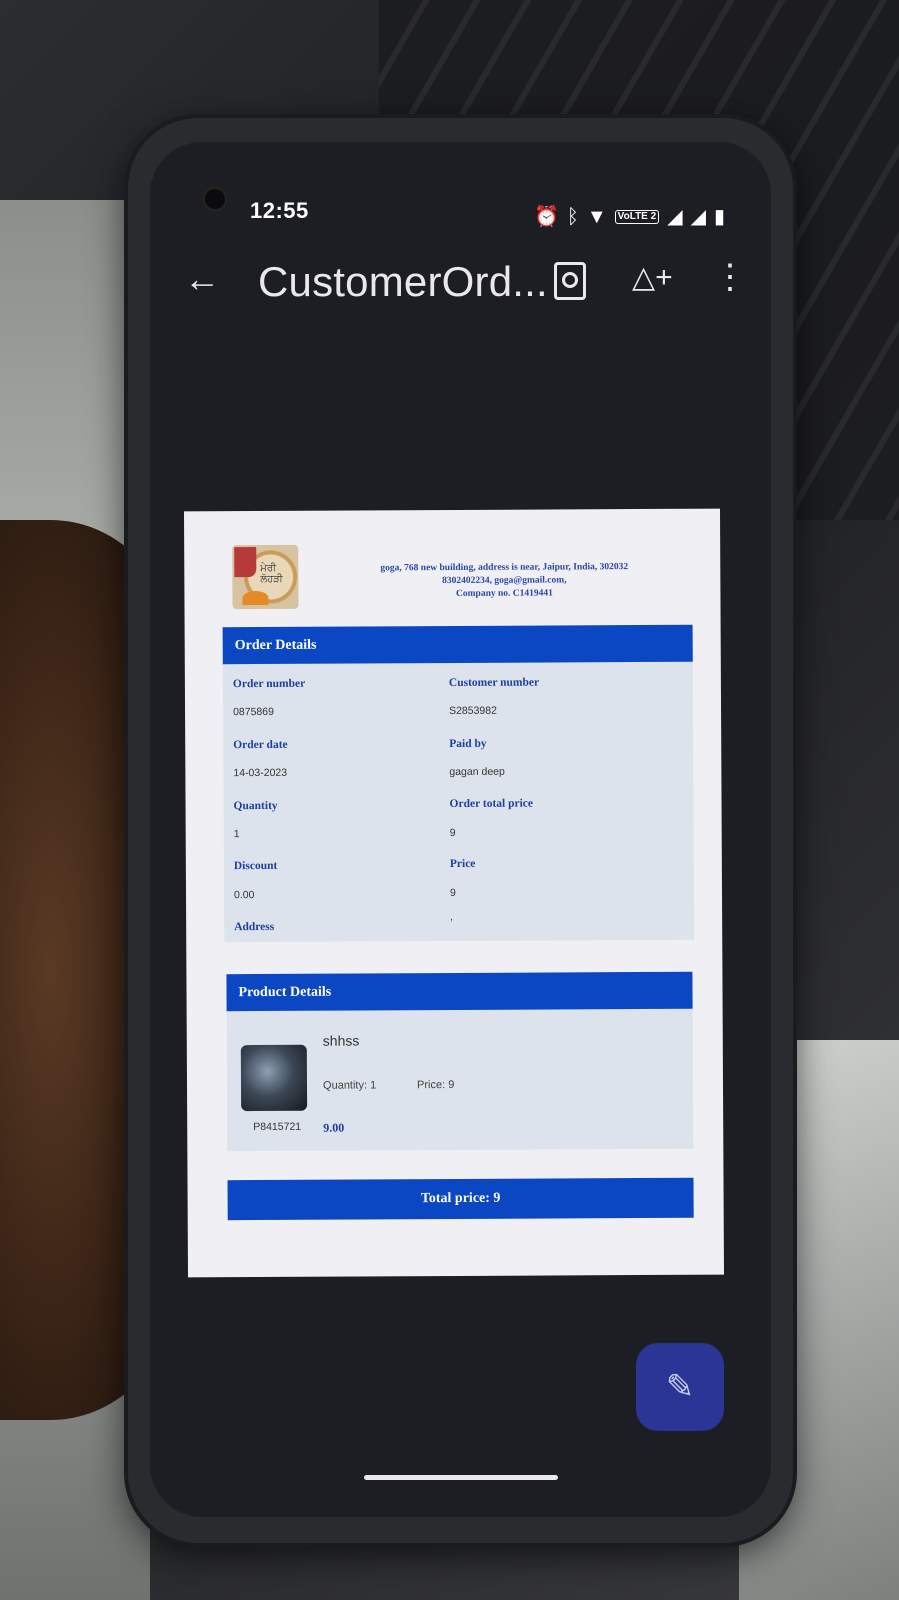 This screenshot has height=1600, width=899. Describe the element at coordinates (255, 598) in the screenshot. I see `logo-fire` at that location.